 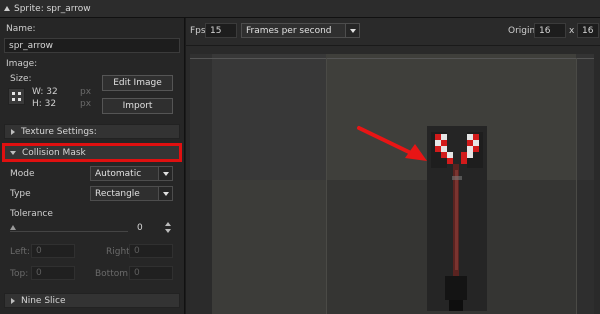 I want to click on texture-settings-label: Texture Settings:, so click(x=59, y=131).